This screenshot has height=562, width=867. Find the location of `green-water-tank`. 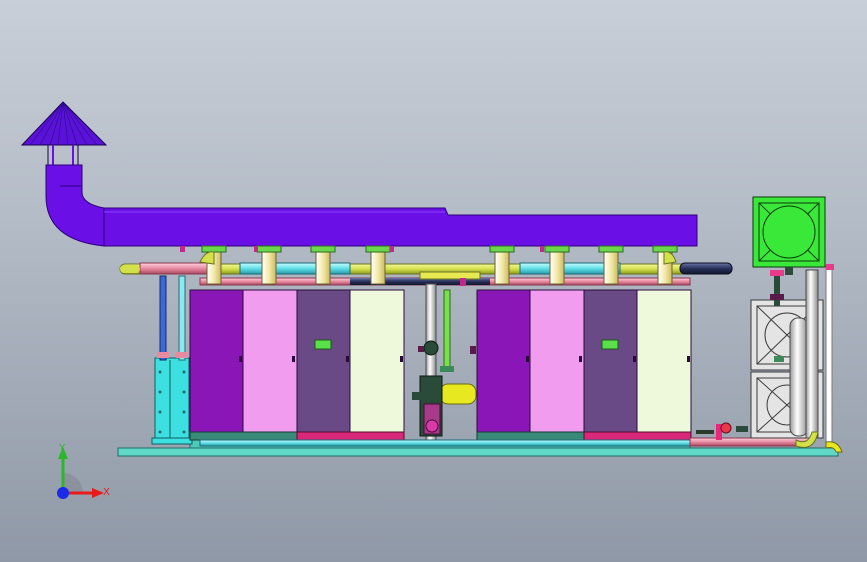

green-water-tank is located at coordinates (789, 235).